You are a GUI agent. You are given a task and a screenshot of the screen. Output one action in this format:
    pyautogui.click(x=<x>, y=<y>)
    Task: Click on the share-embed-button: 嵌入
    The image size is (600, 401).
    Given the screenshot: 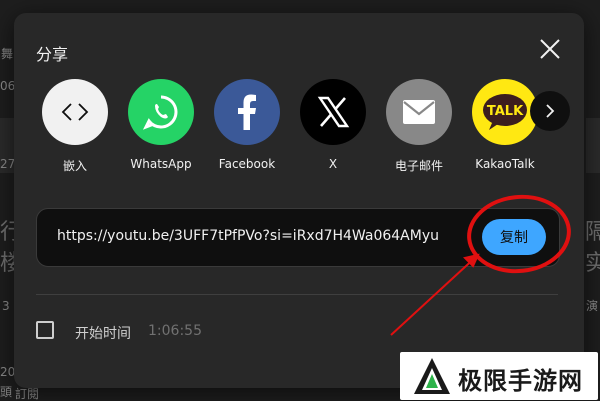 What is the action you would take?
    pyautogui.click(x=75, y=129)
    